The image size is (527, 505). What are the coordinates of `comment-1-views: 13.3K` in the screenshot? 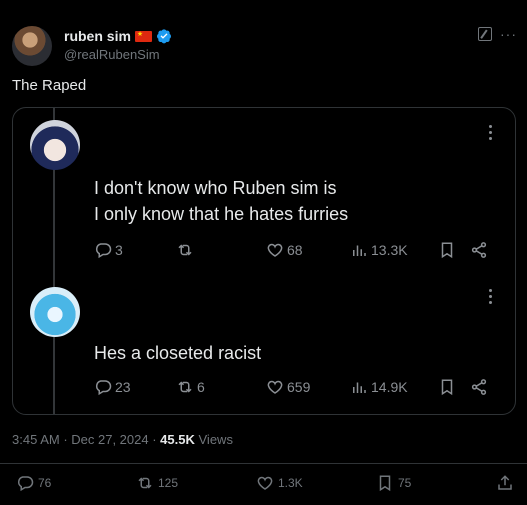 It's located at (379, 250).